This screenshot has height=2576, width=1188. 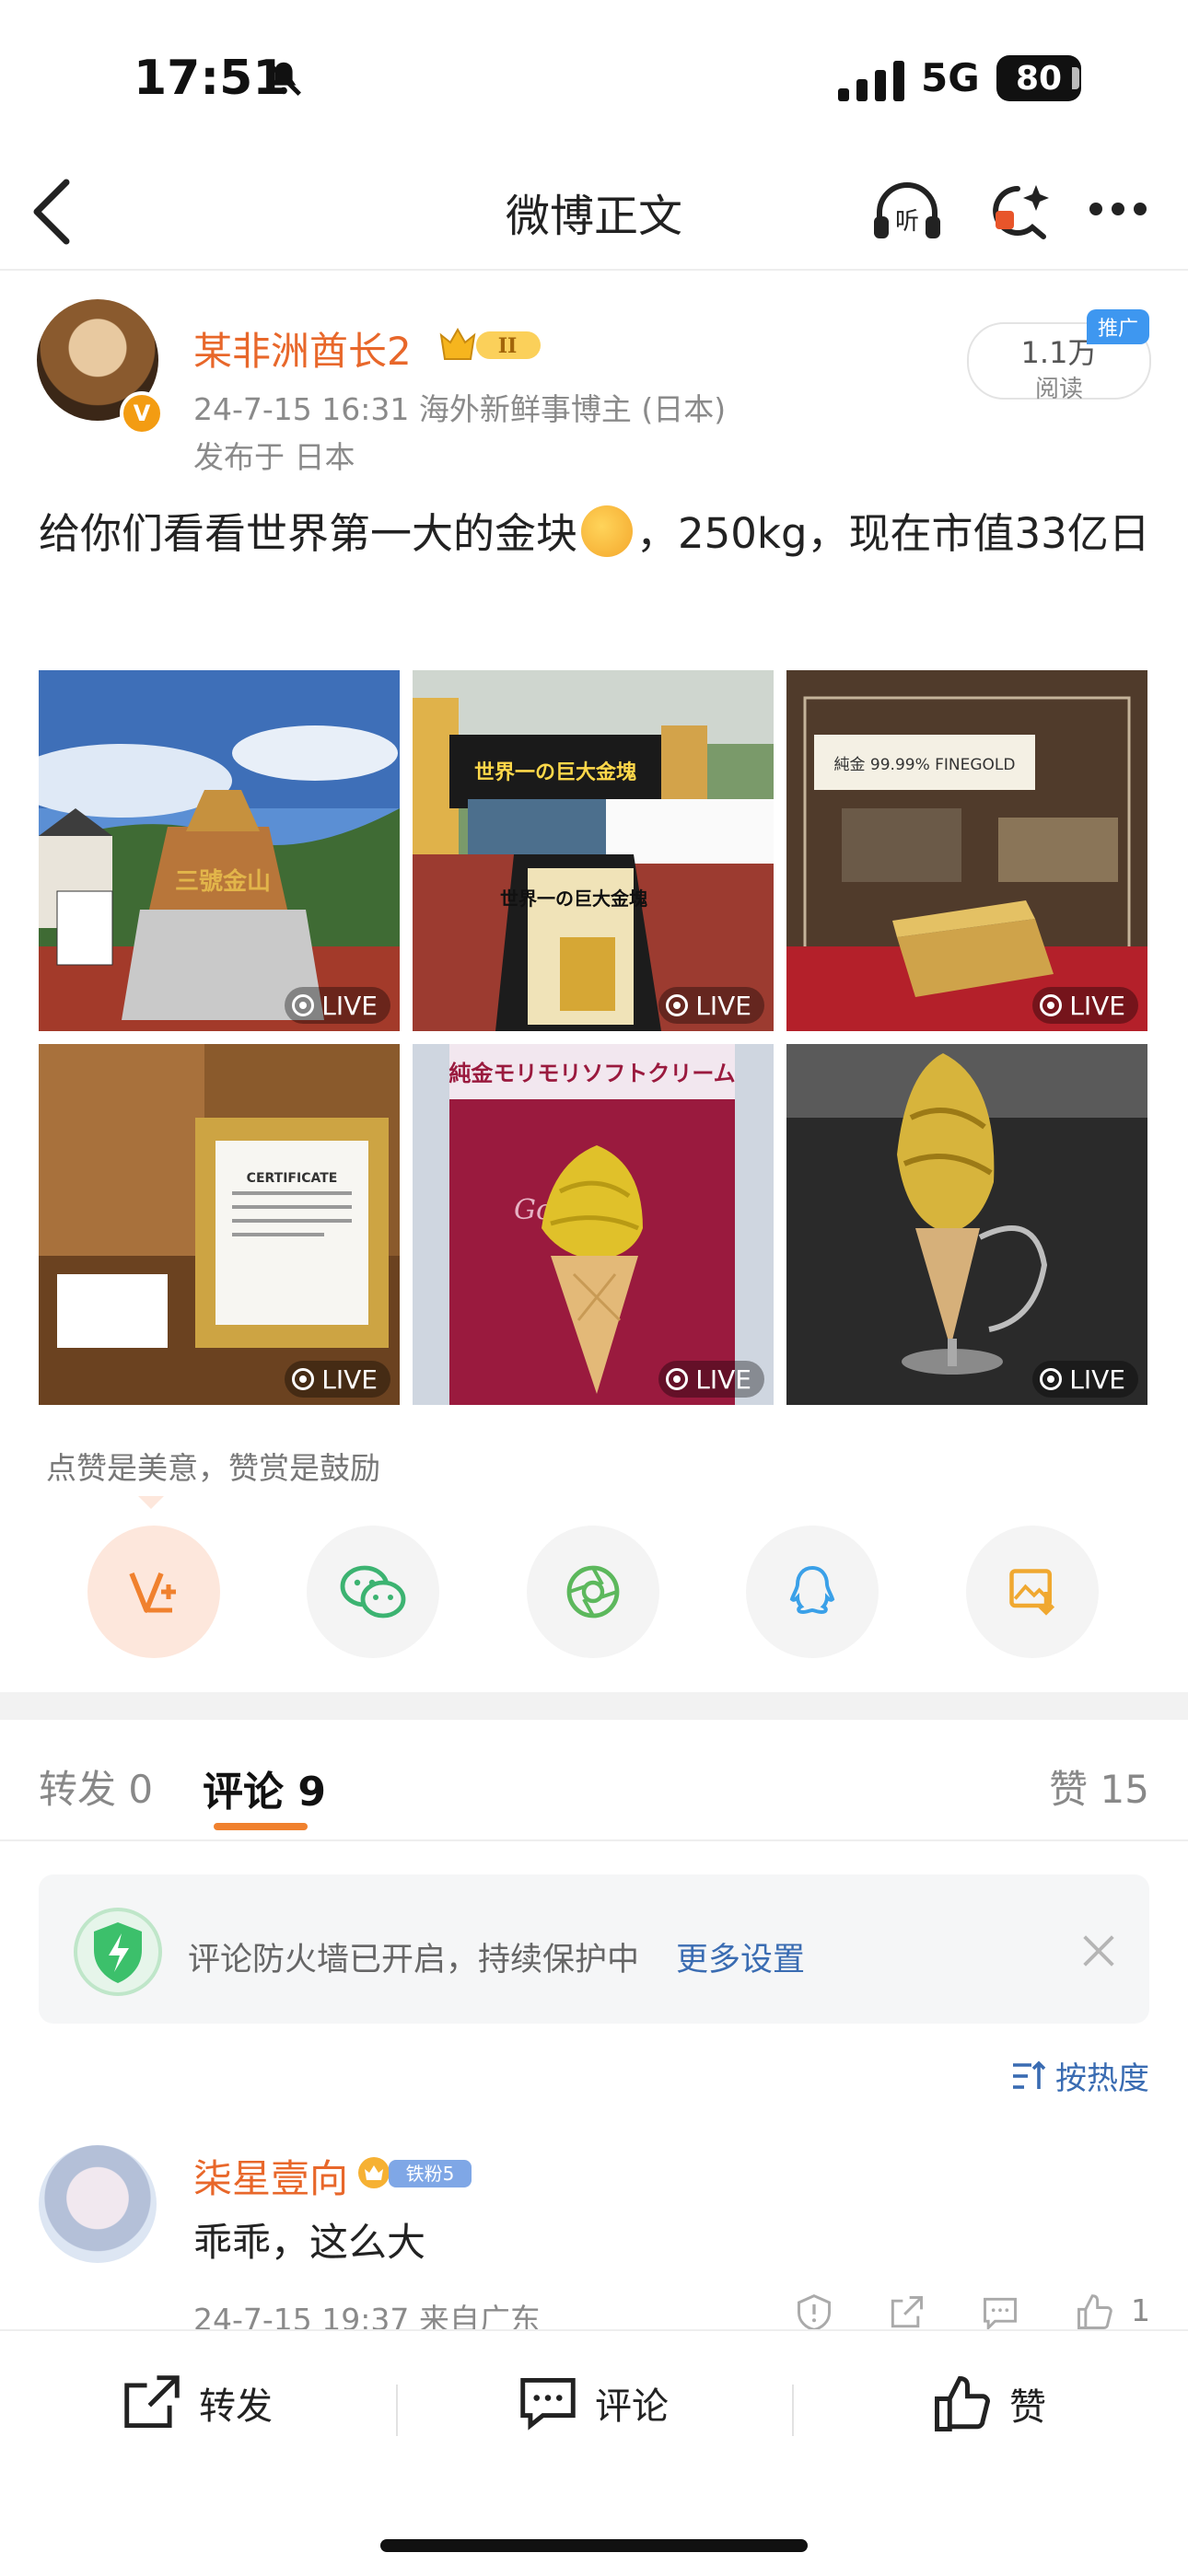 I want to click on more-options-icon, so click(x=1118, y=209).